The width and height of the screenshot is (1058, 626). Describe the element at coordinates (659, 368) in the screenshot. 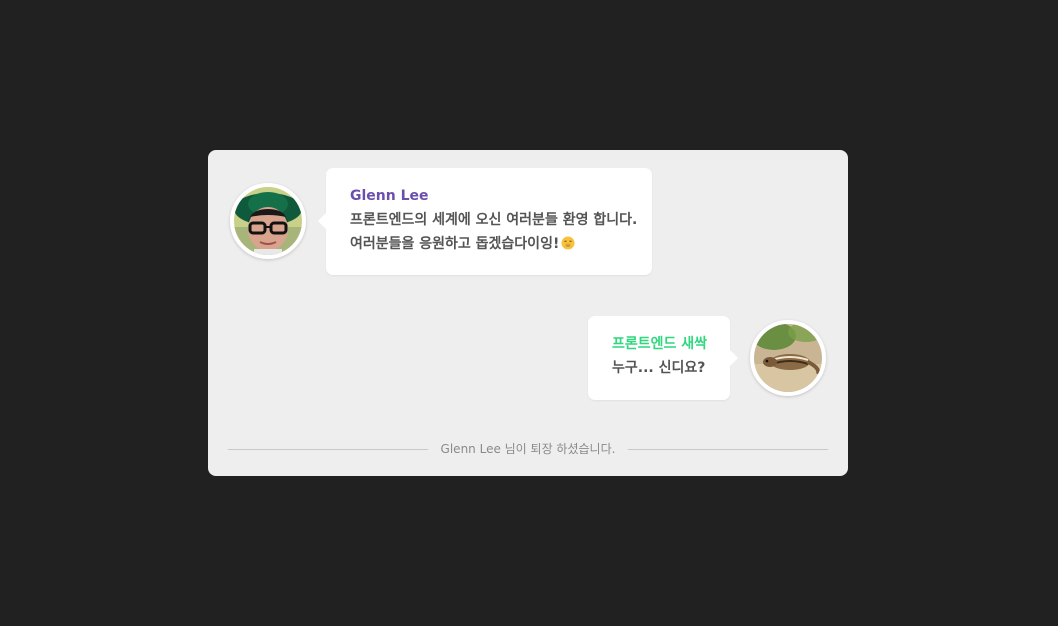

I see `message-text-line: 누구... 신디요?` at that location.